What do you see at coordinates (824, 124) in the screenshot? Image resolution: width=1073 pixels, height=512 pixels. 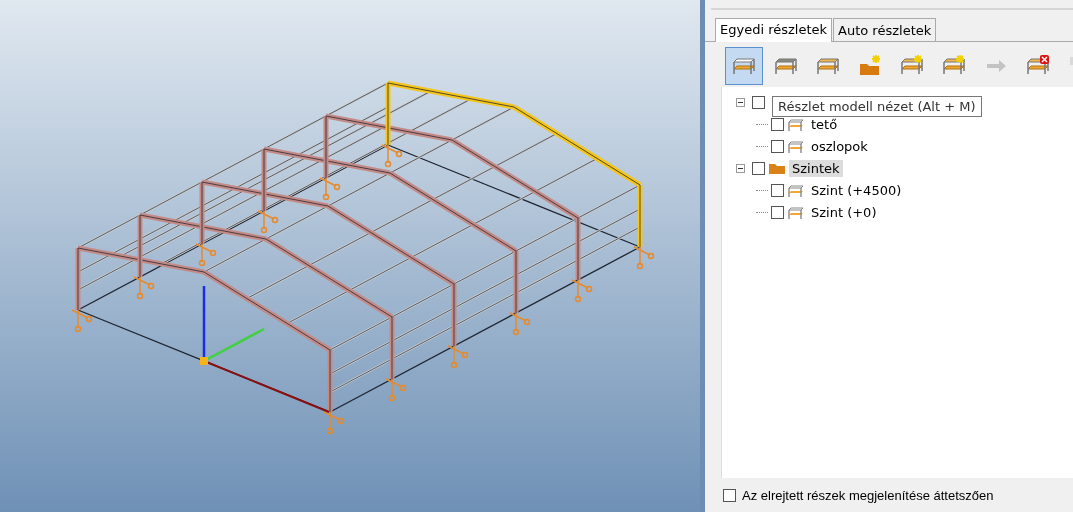 I see `tree-item: tető` at bounding box center [824, 124].